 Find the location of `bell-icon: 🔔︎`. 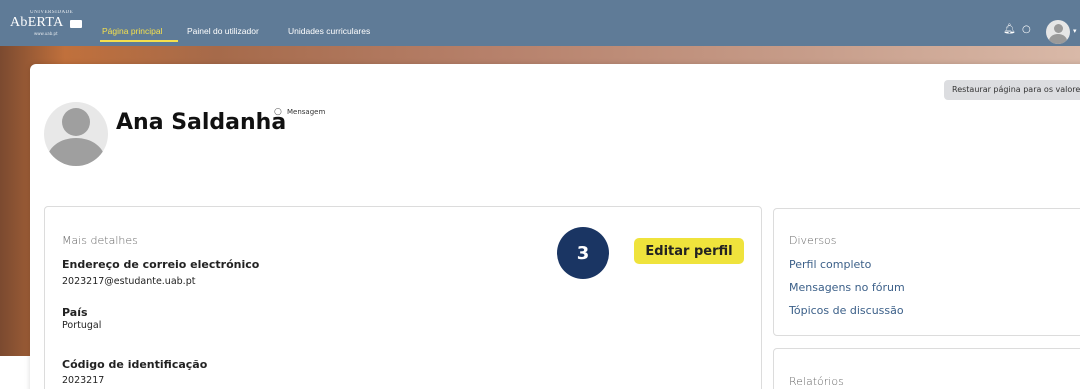

bell-icon: 🔔︎ is located at coordinates (1009, 29).